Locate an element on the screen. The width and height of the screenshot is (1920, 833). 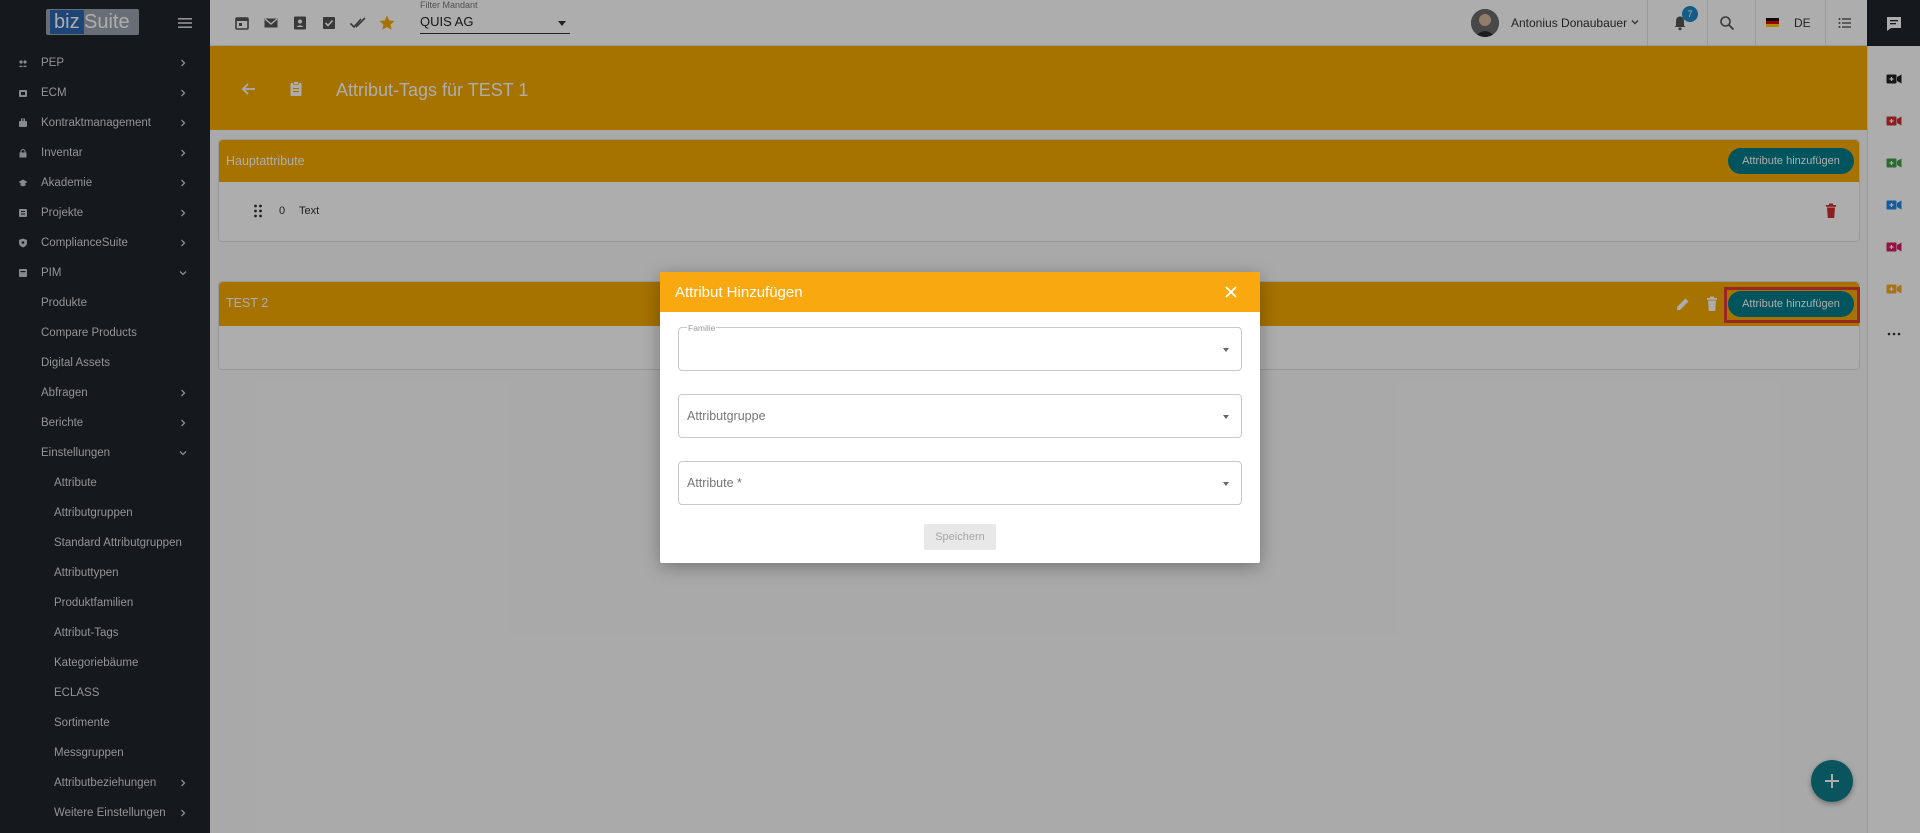
field-label: Familie is located at coordinates (702, 328).